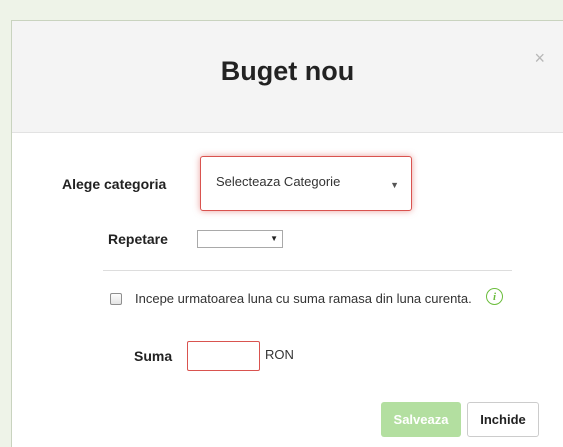  What do you see at coordinates (138, 239) in the screenshot?
I see `repeat-label: Repetare` at bounding box center [138, 239].